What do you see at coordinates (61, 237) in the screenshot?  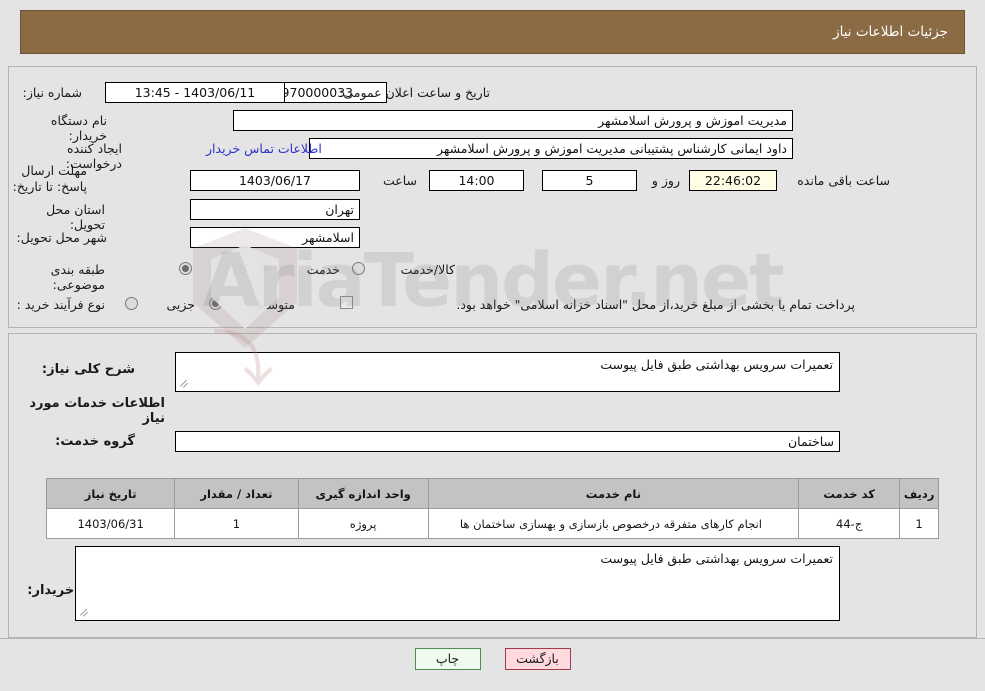 I see `city-label: شهر محل تحویل:` at bounding box center [61, 237].